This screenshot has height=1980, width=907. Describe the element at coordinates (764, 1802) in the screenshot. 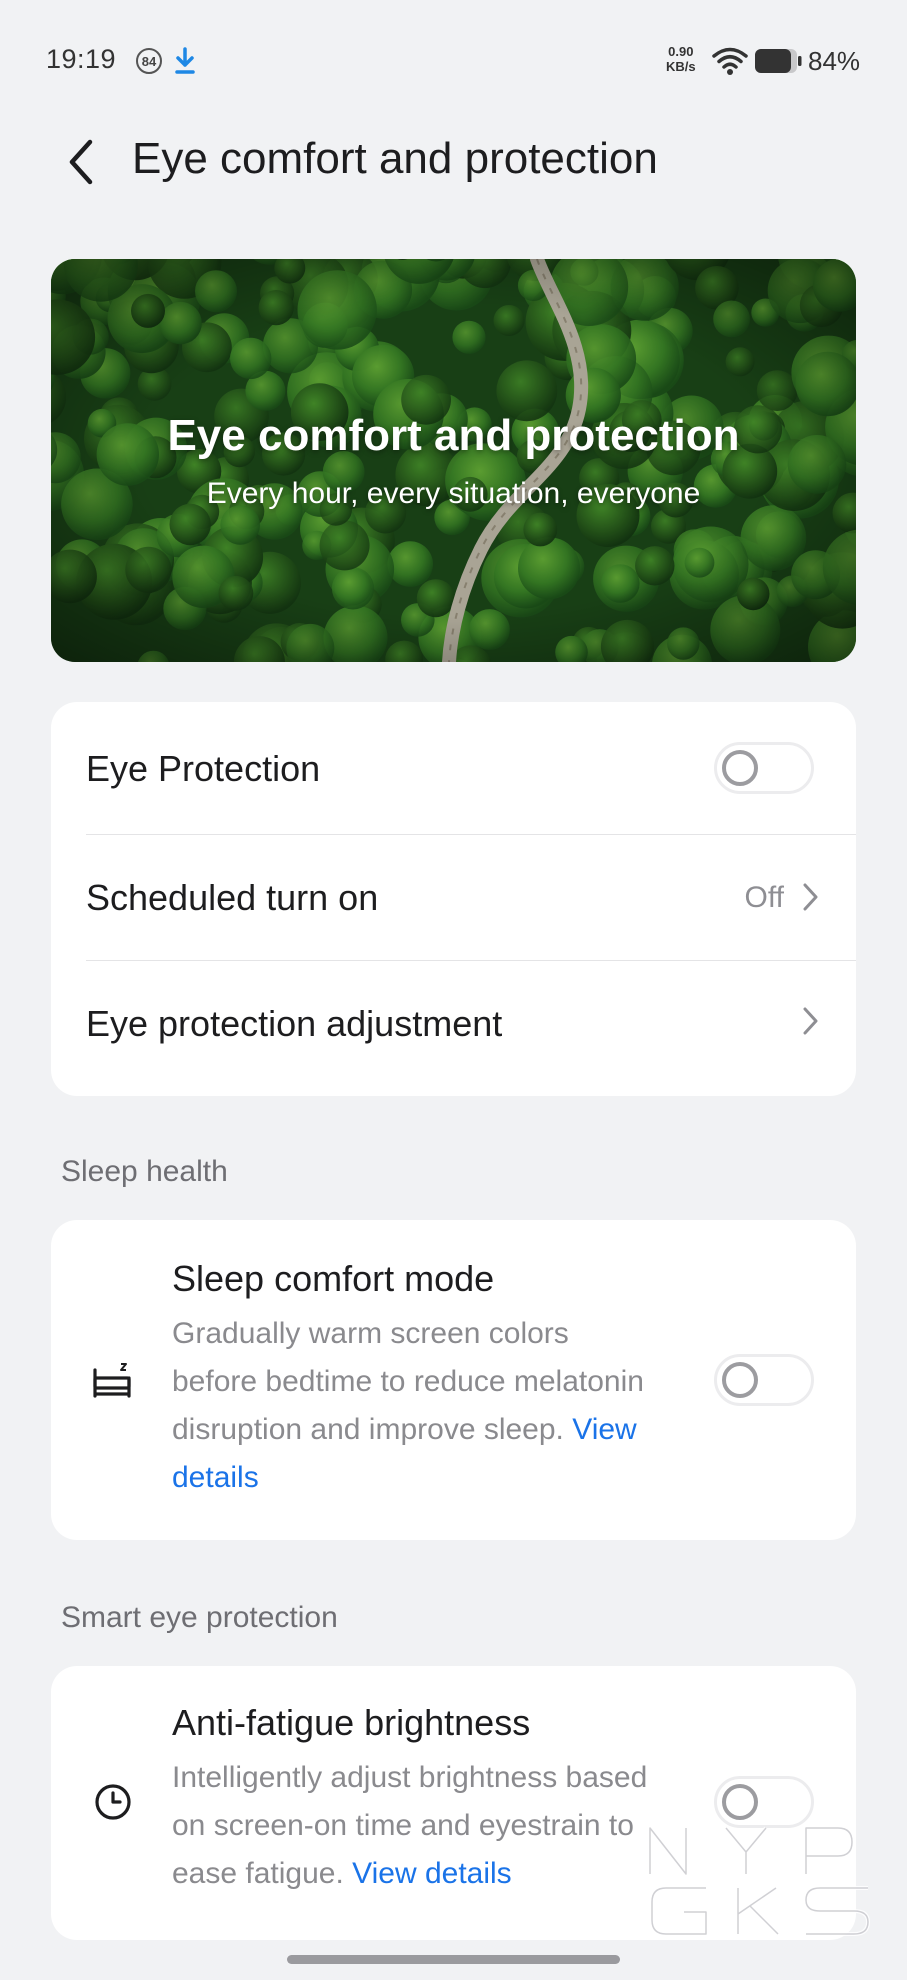

I see `anti-fatigue-toggle` at that location.